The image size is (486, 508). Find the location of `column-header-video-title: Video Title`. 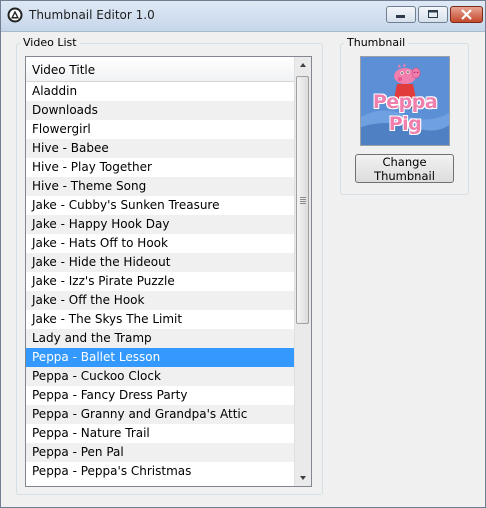

column-header-video-title: Video Title is located at coordinates (160, 69).